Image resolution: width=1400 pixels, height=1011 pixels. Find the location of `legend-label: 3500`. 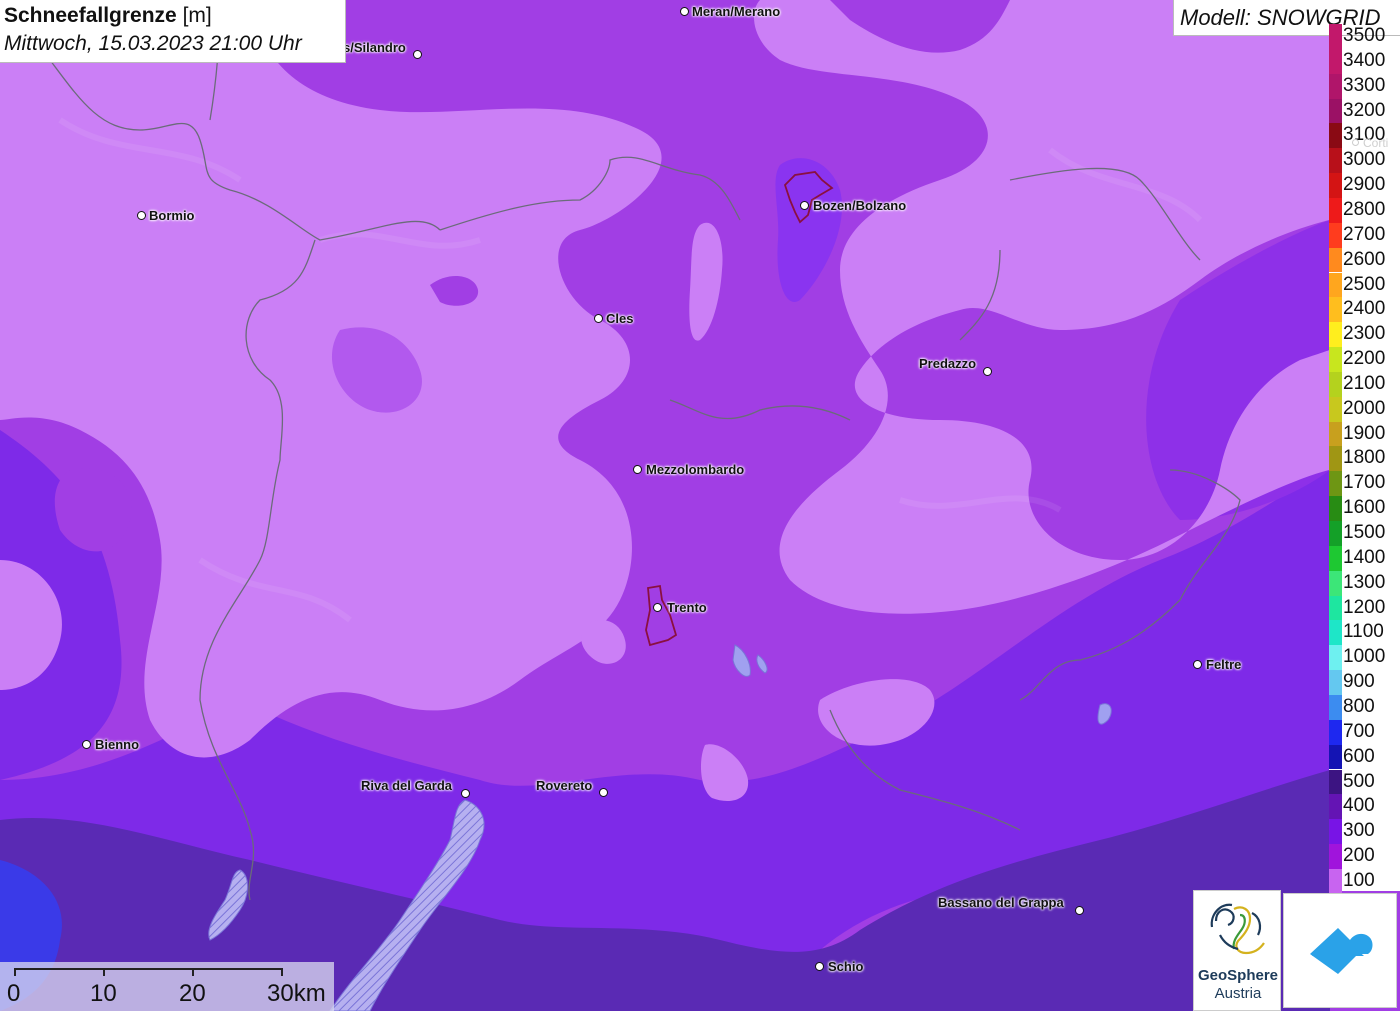

legend-label: 3500 is located at coordinates (1364, 35).